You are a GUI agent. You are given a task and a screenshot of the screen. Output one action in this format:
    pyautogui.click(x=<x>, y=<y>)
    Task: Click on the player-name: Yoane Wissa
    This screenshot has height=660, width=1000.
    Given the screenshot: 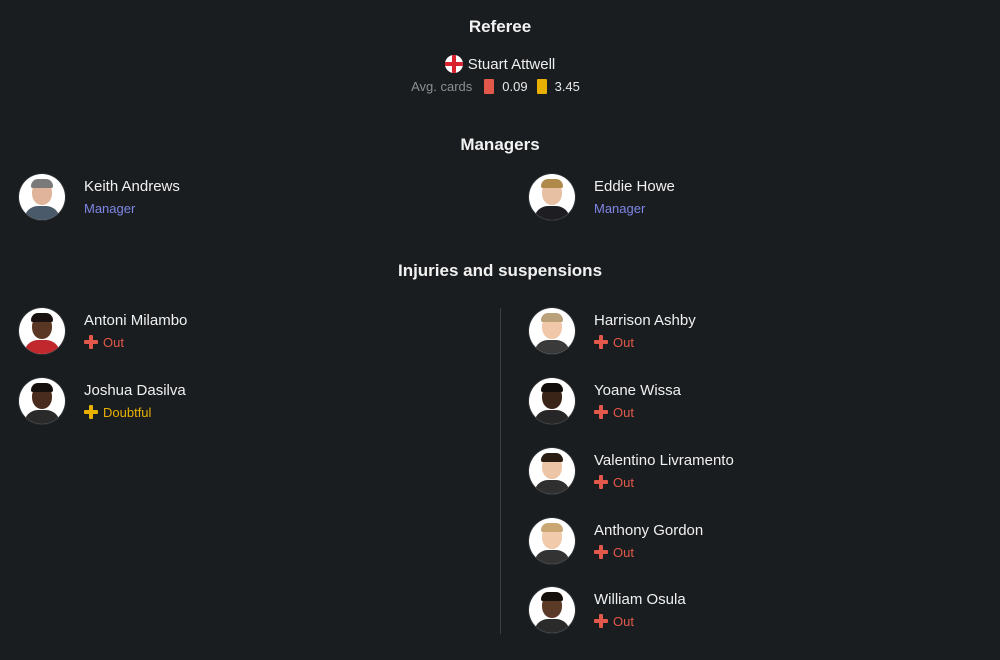 What is the action you would take?
    pyautogui.click(x=637, y=390)
    